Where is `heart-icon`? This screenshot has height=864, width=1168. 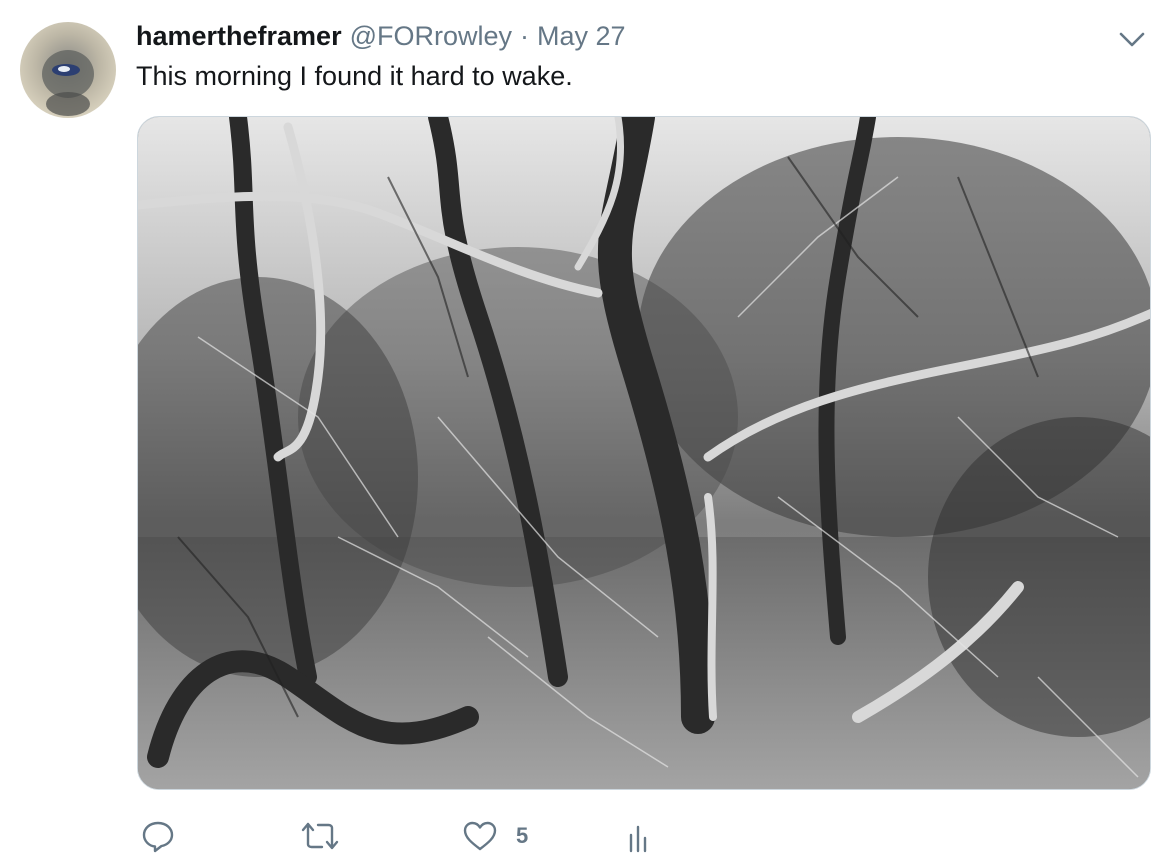 heart-icon is located at coordinates (480, 836).